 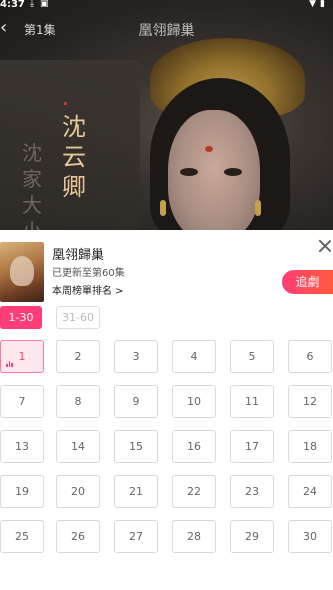 What do you see at coordinates (310, 491) in the screenshot?
I see `episode-item: 24` at bounding box center [310, 491].